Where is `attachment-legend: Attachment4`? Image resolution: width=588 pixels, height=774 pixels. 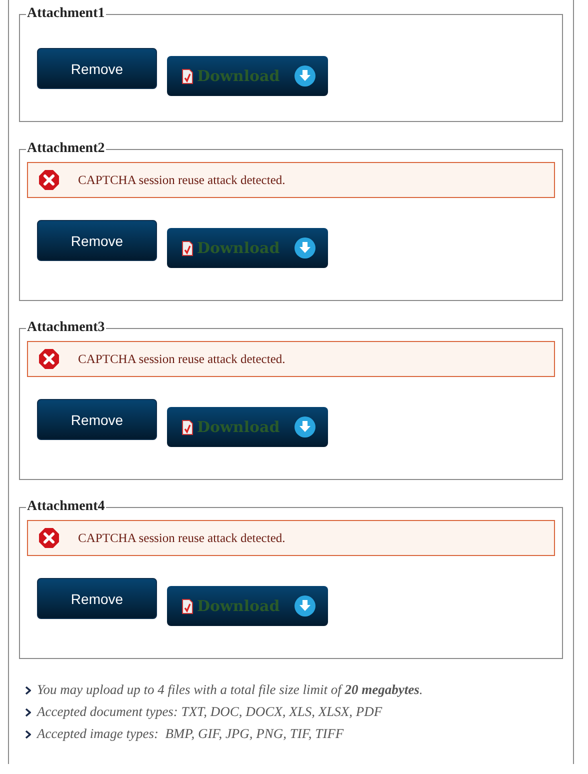 attachment-legend: Attachment4 is located at coordinates (66, 507).